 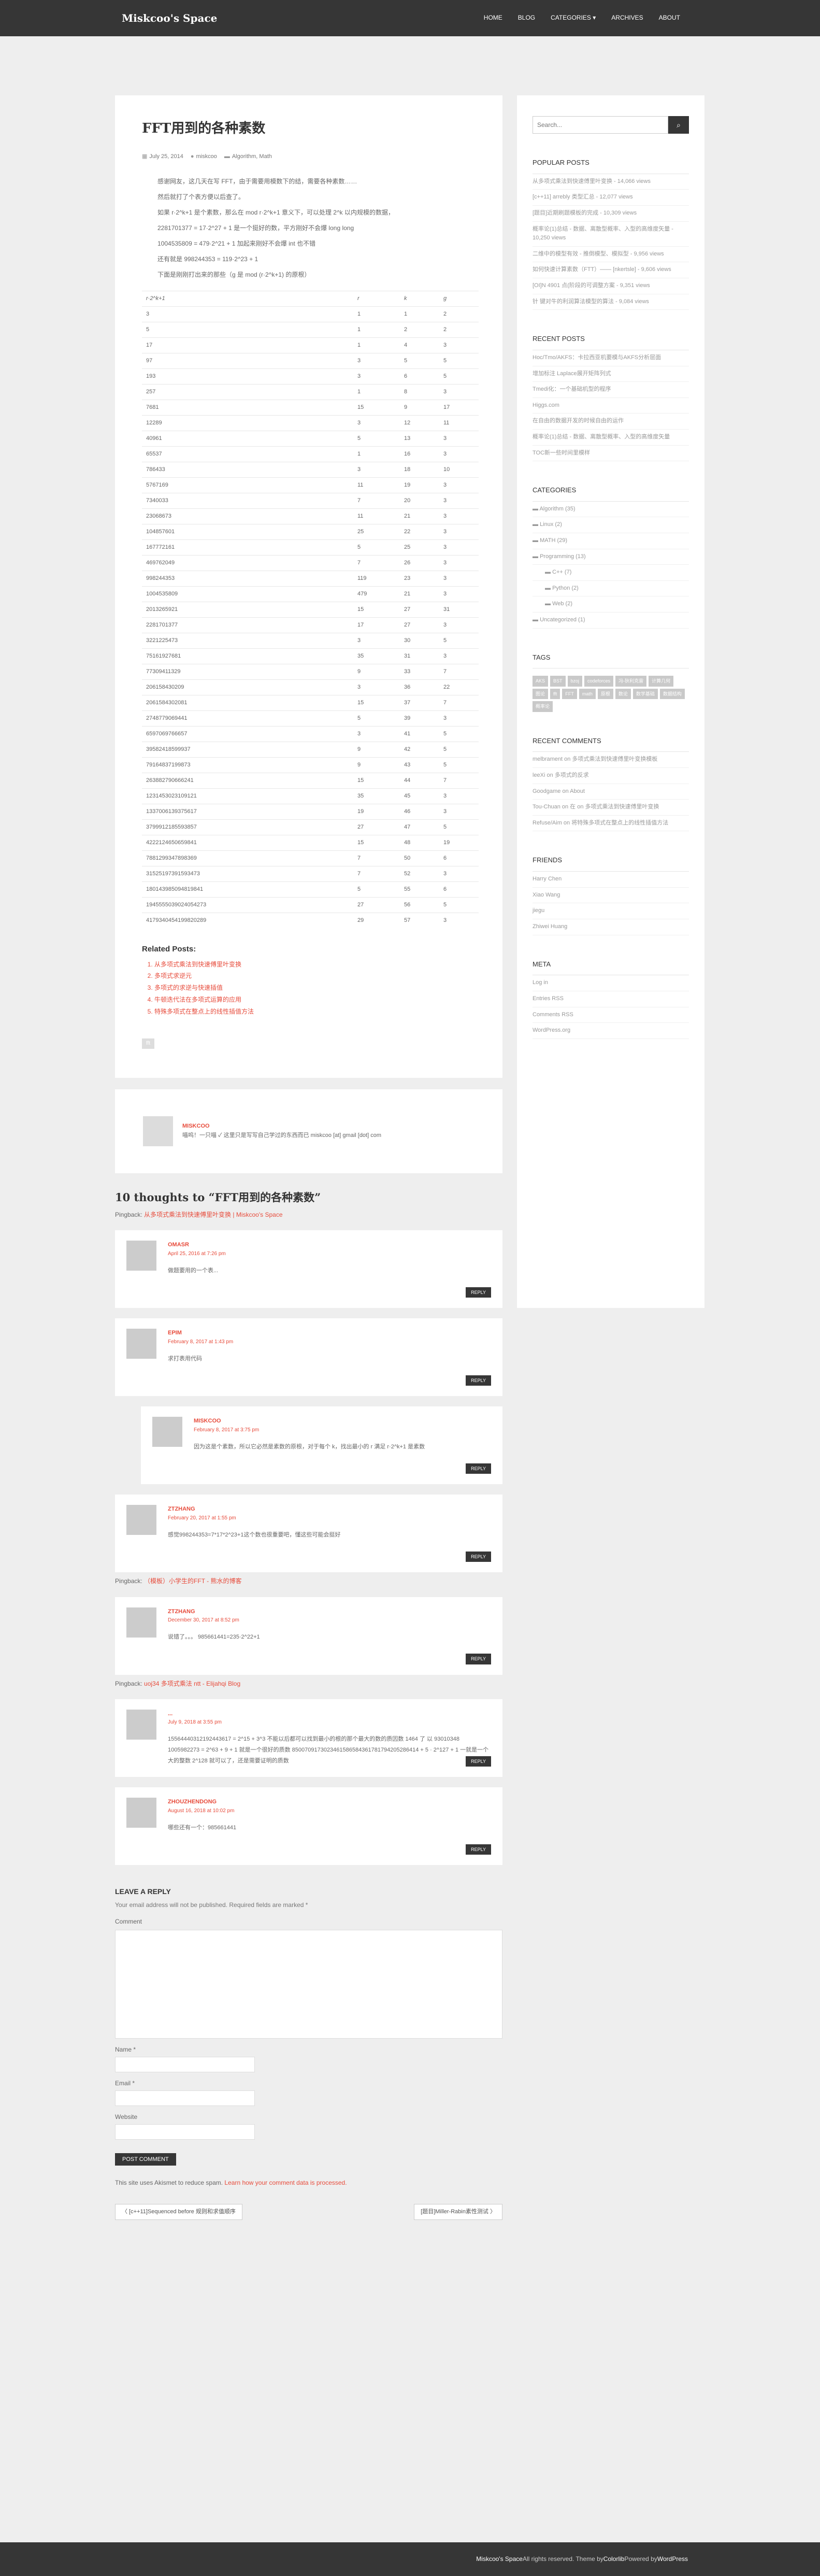 I want to click on category-item: ▬ Python (2), so click(x=611, y=589).